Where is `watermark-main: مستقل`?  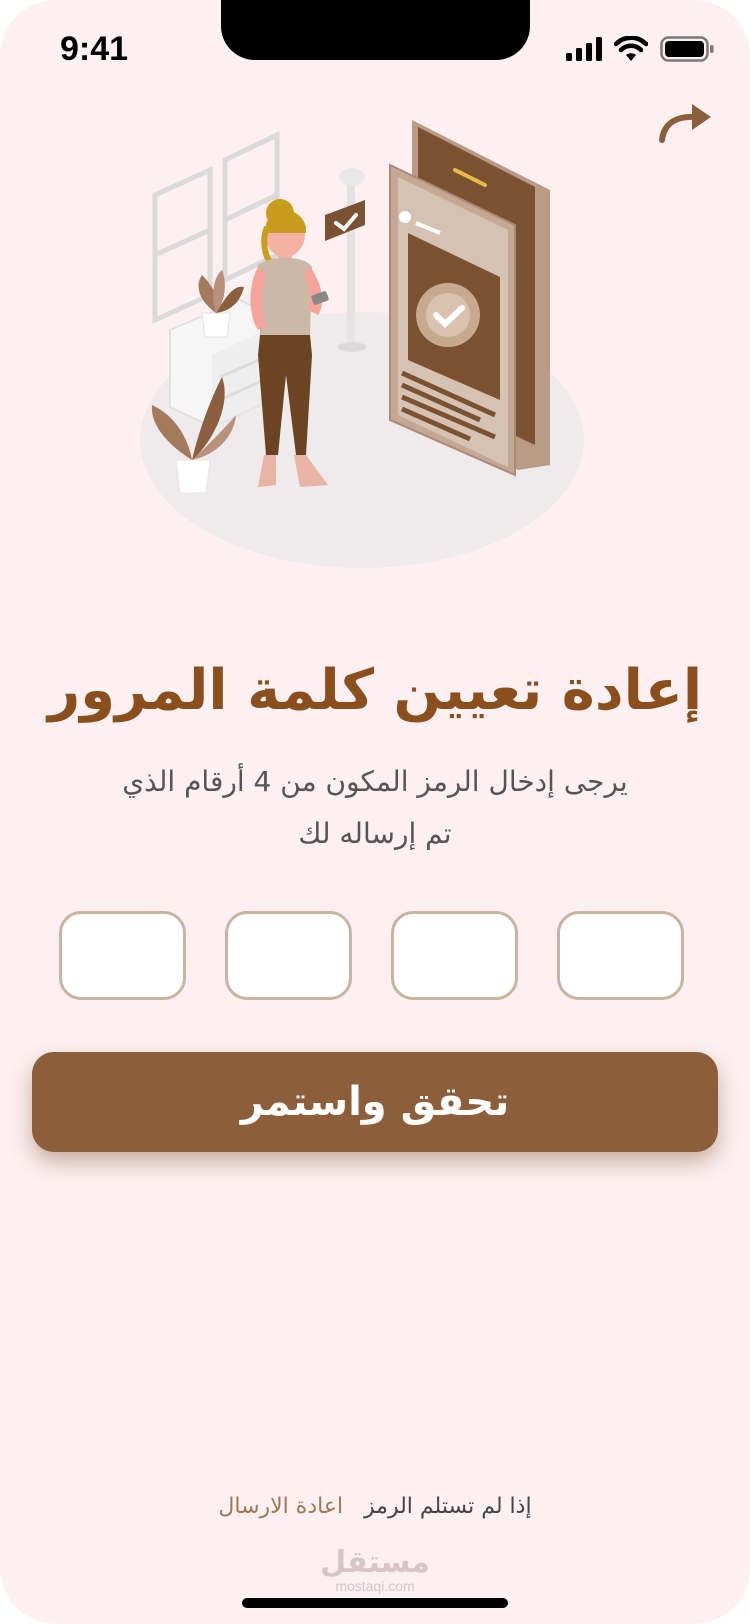 watermark-main: مستقل is located at coordinates (375, 1562).